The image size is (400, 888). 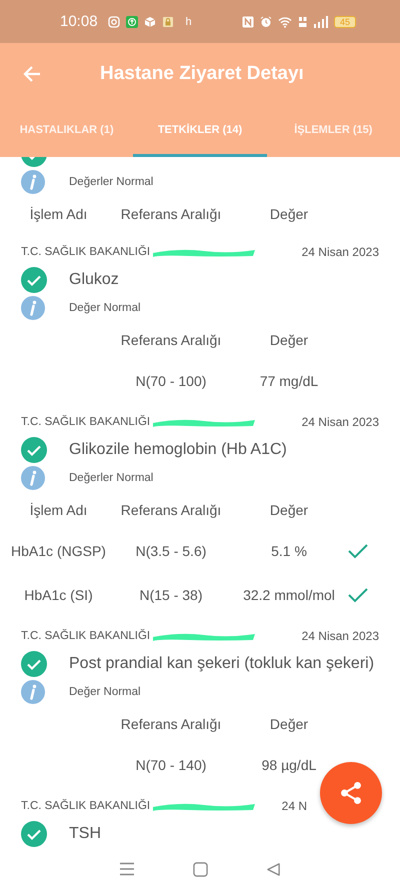 I want to click on tab: TETKİKLER (14), so click(x=200, y=131).